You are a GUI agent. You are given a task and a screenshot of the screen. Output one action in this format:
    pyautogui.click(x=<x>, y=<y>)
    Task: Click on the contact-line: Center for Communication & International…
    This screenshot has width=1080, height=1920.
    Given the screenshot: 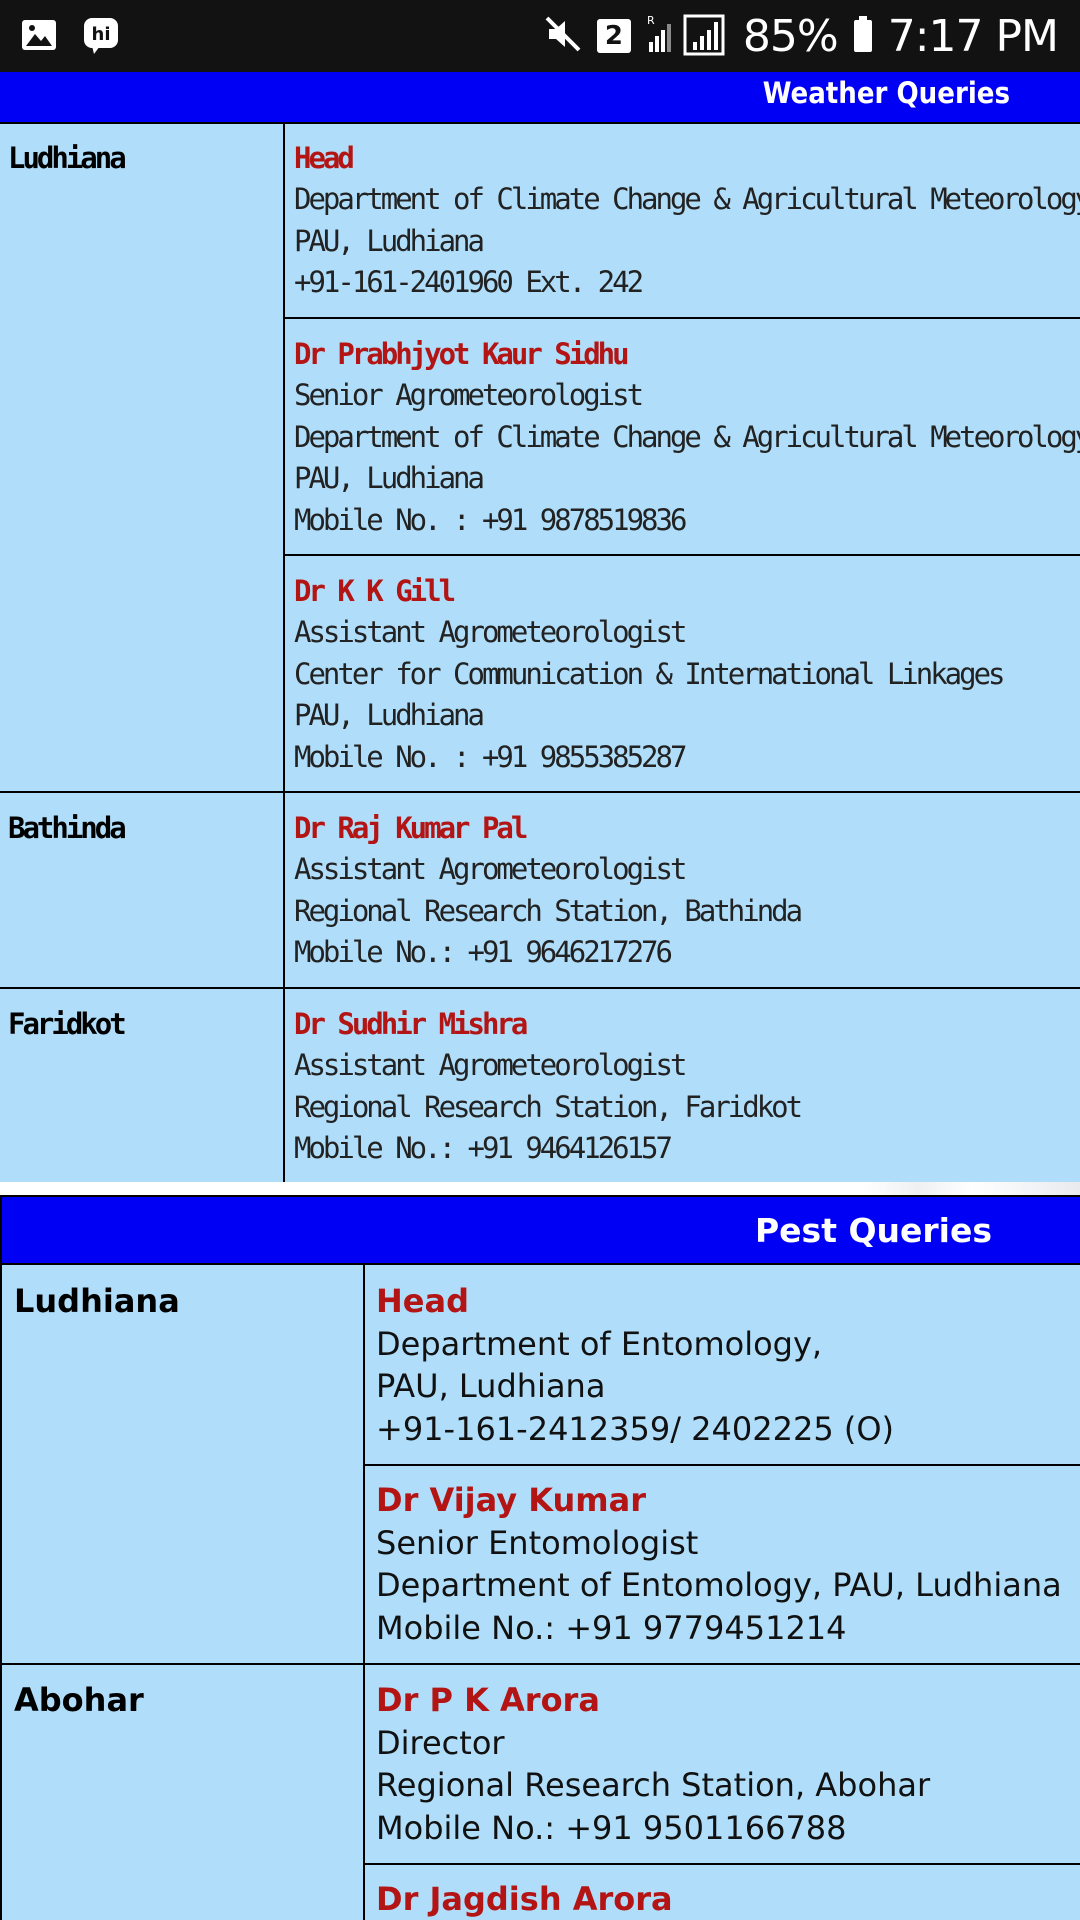 What is the action you would take?
    pyautogui.click(x=650, y=674)
    